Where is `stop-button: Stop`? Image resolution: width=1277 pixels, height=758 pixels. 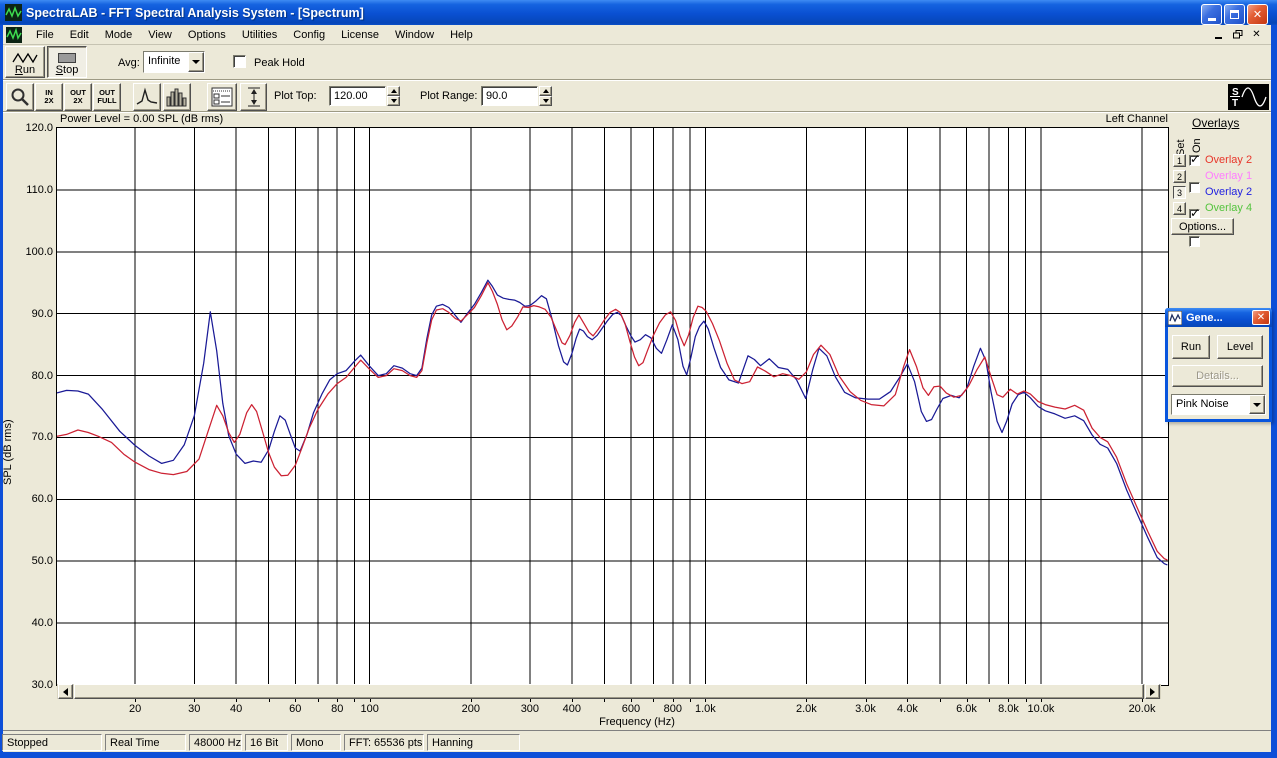 stop-button: Stop is located at coordinates (67, 62).